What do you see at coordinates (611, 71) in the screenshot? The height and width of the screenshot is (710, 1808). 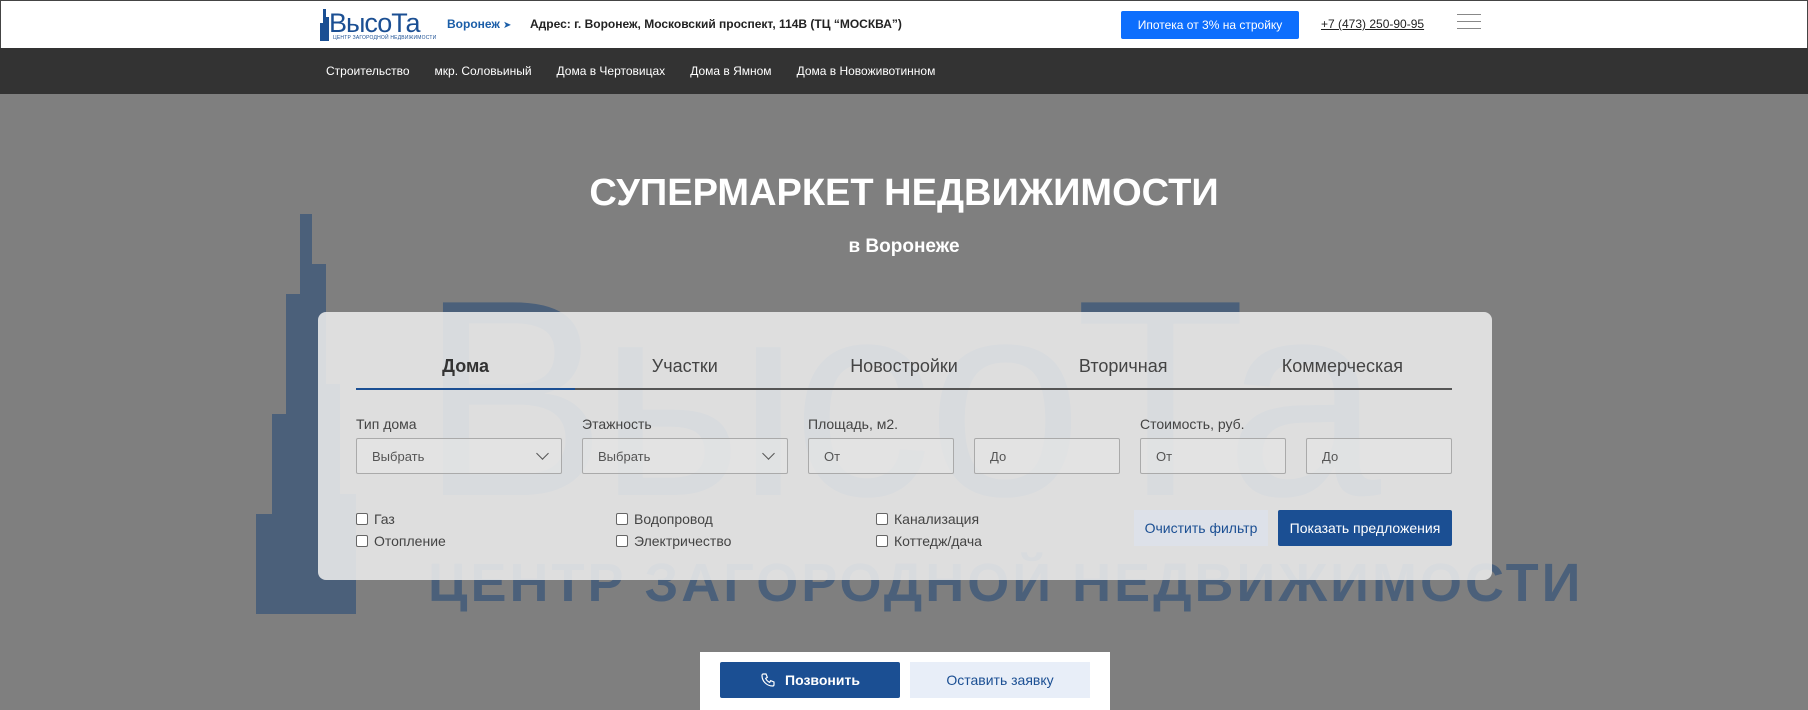 I see `nav-item-chertovitsy: Дома в Чертовицах` at bounding box center [611, 71].